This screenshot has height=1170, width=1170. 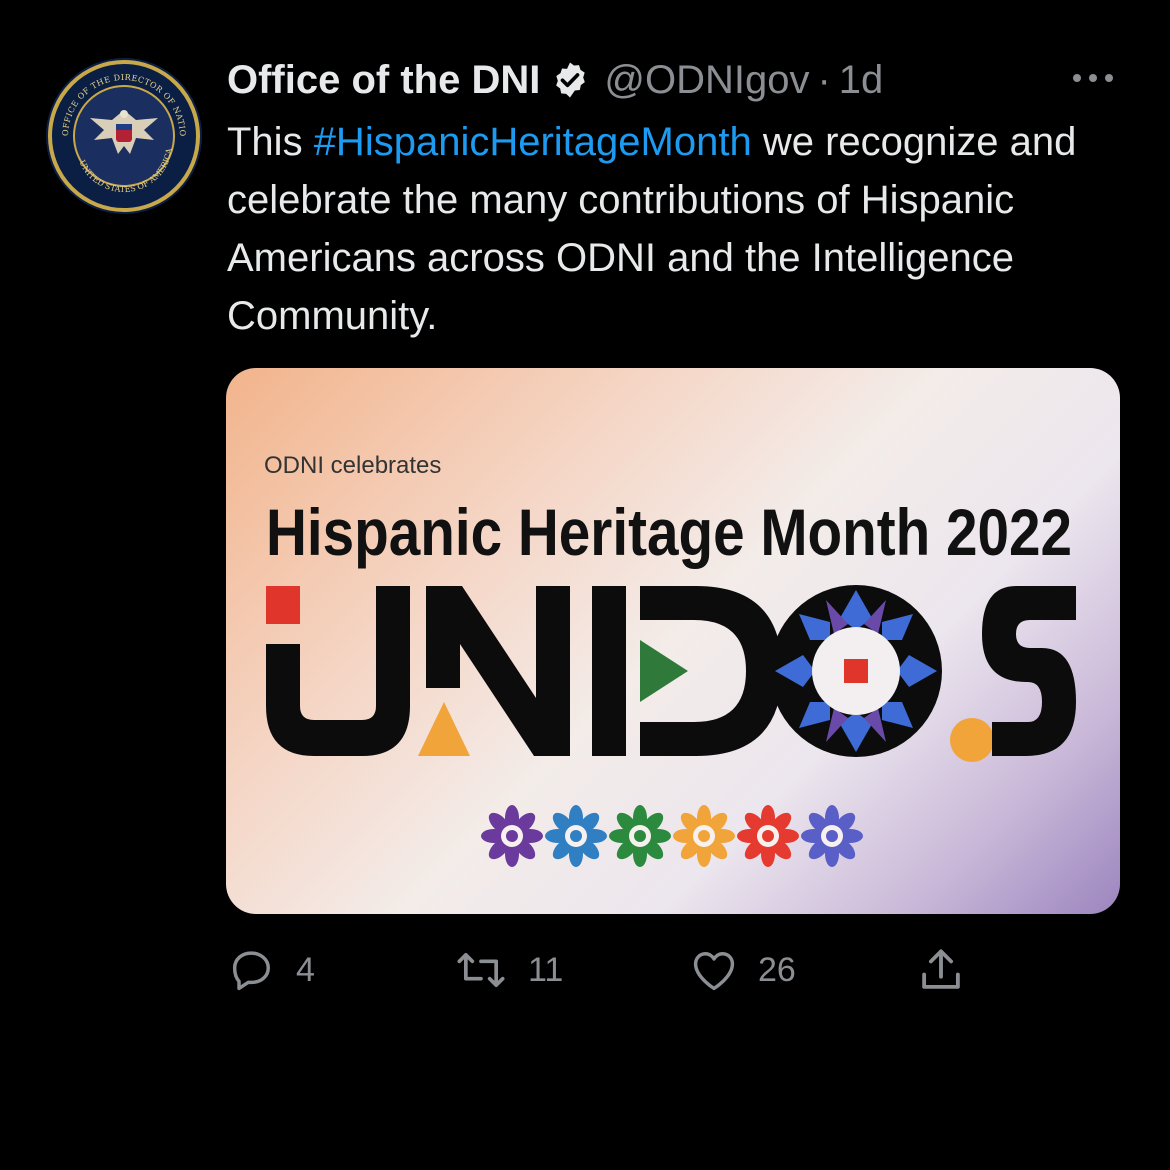 What do you see at coordinates (672, 836) in the screenshot?
I see `flower-row` at bounding box center [672, 836].